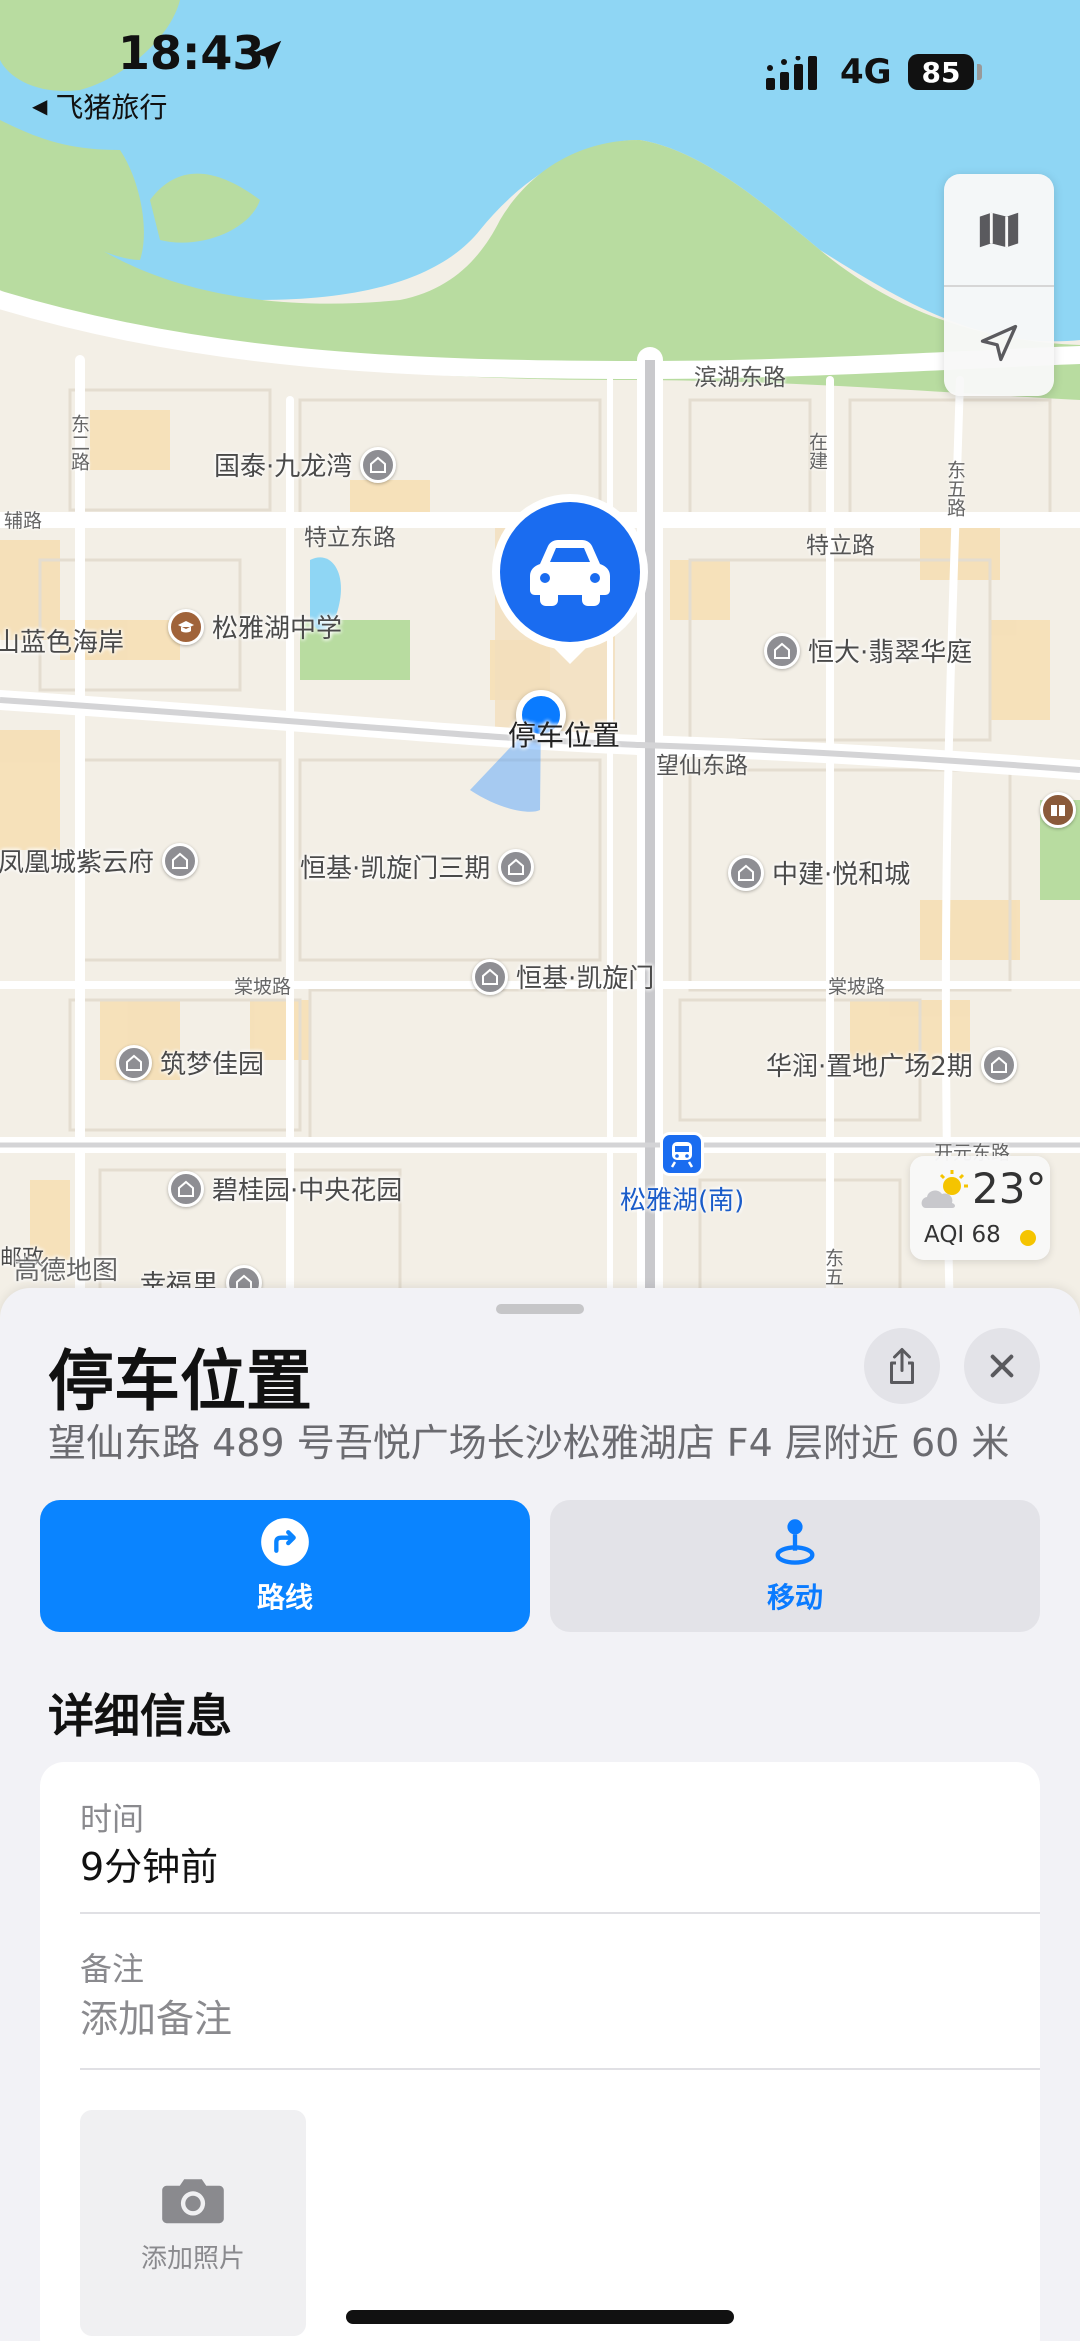  I want to click on note-label: 备注, so click(112, 1969).